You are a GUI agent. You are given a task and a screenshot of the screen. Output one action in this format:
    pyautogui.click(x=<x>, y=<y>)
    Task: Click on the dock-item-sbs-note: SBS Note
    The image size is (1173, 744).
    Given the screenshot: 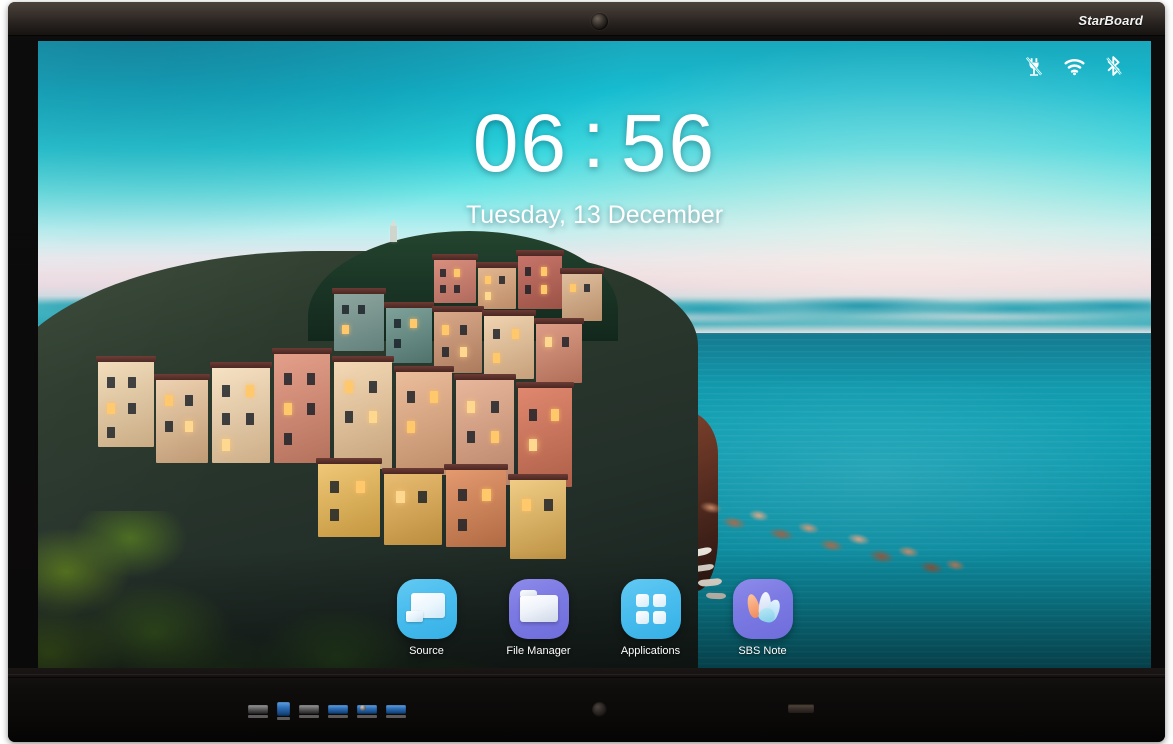 What is the action you would take?
    pyautogui.click(x=763, y=618)
    